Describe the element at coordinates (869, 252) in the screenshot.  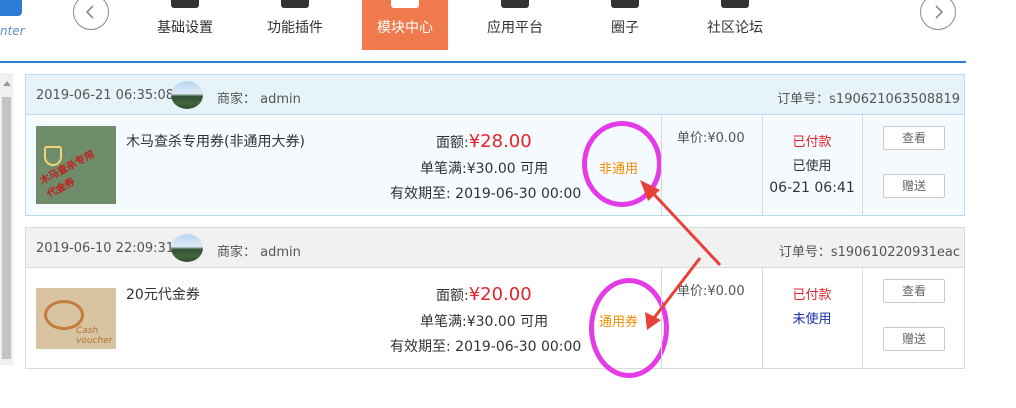
I see `order-number: 订单号：s190610220931eac` at that location.